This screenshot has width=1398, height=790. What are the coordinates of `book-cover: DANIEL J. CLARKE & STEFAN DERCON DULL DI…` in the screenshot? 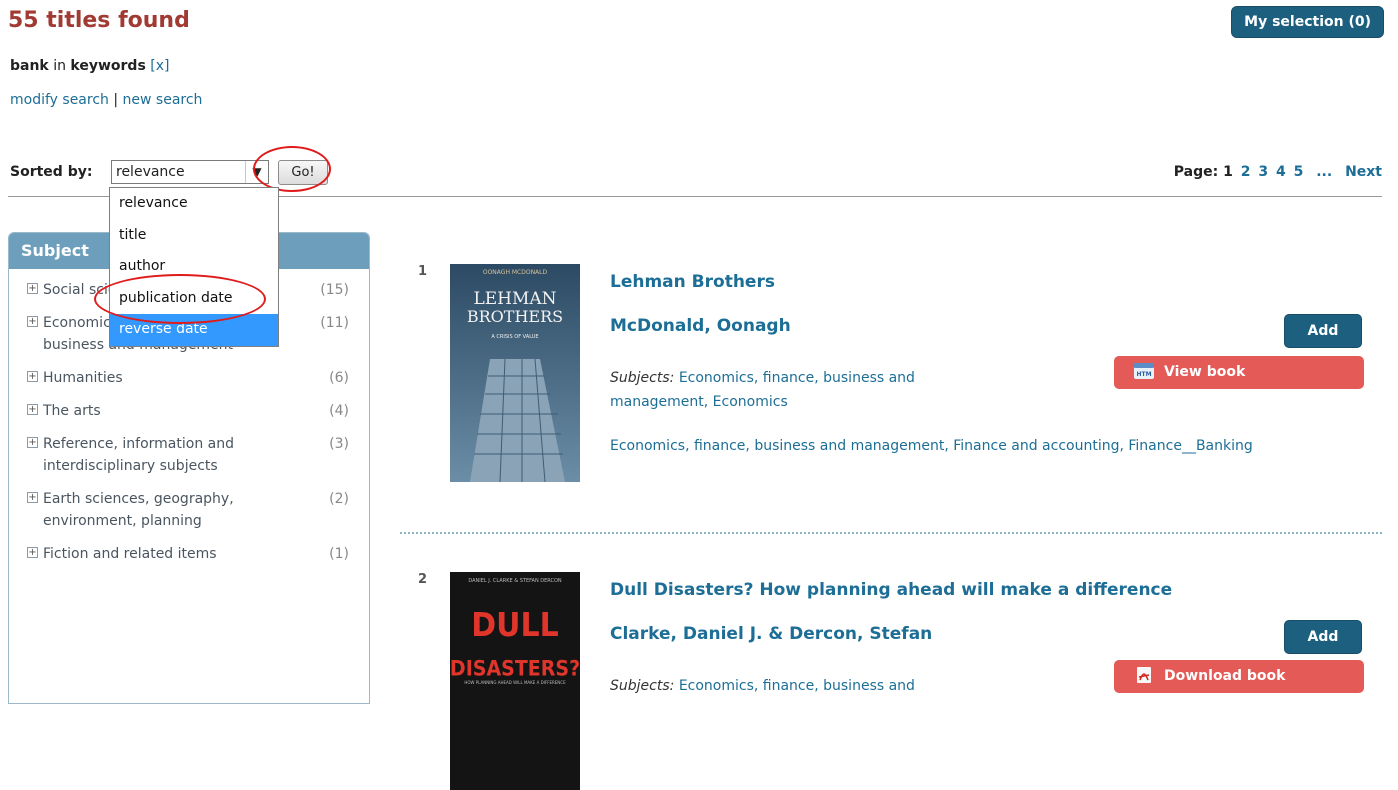 It's located at (515, 681).